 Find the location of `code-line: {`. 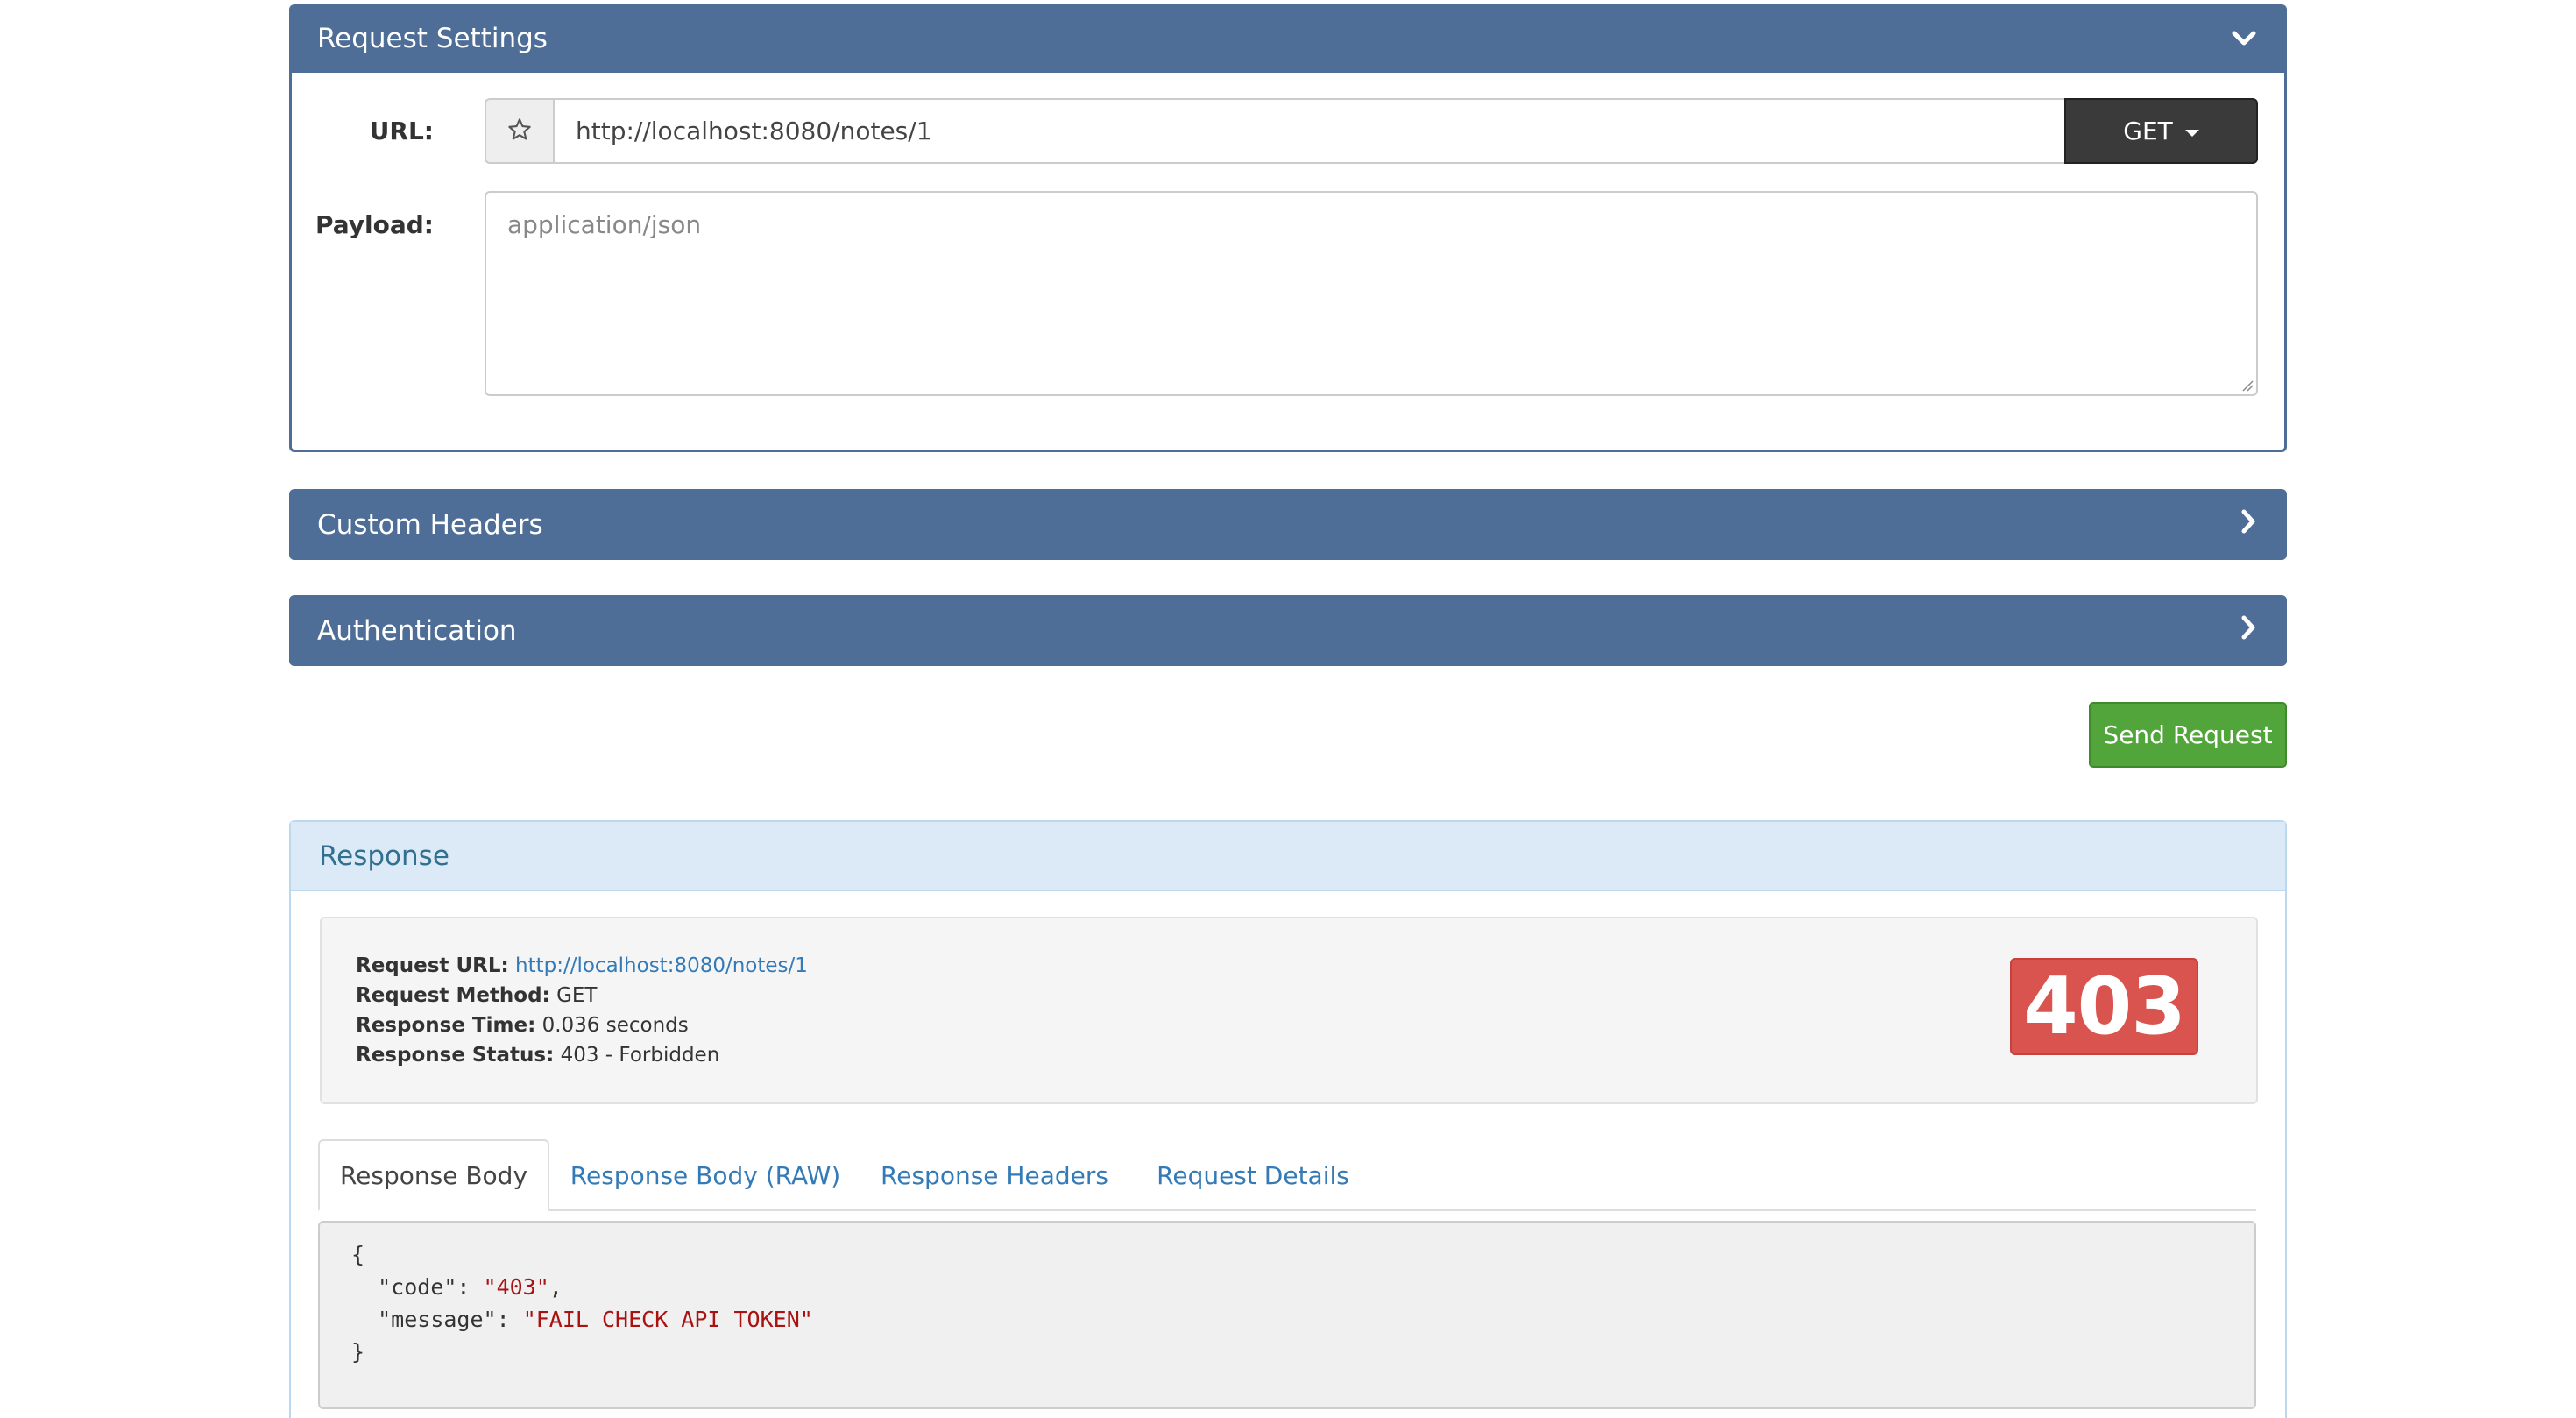

code-line: { is located at coordinates (358, 1254).